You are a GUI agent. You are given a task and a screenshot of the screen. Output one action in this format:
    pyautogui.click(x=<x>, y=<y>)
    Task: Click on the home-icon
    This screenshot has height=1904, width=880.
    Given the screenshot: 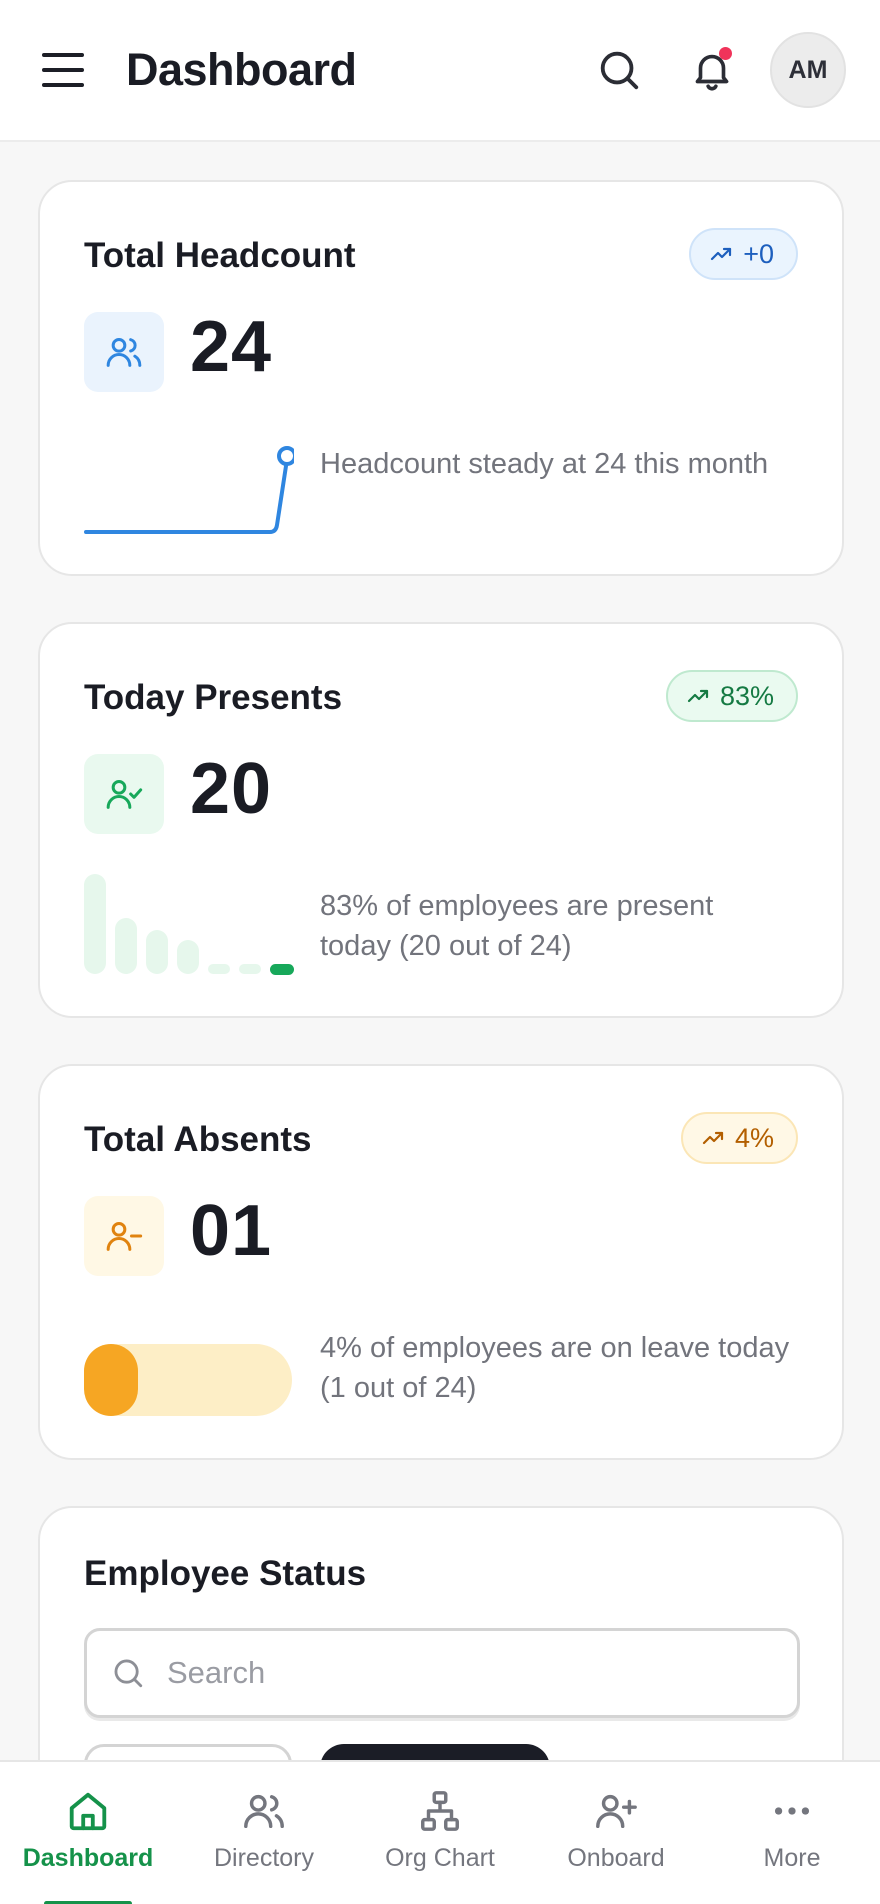 What is the action you would take?
    pyautogui.click(x=88, y=1811)
    